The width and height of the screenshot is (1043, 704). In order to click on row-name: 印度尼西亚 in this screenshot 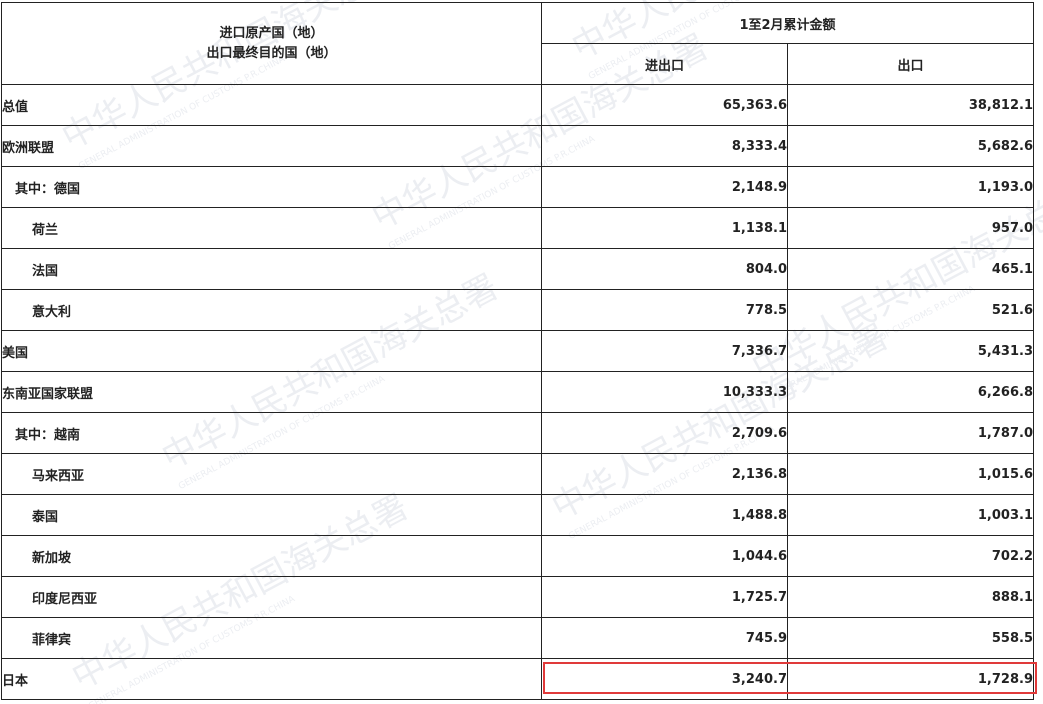, I will do `click(271, 597)`.